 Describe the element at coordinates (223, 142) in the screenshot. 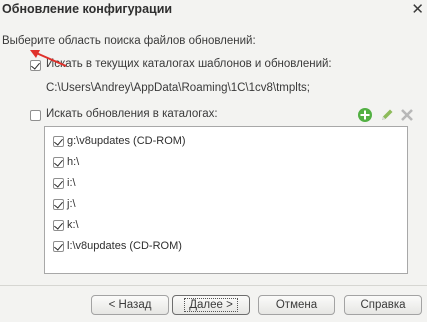

I see `list-item: g:\v8updates (CD-ROM)` at that location.